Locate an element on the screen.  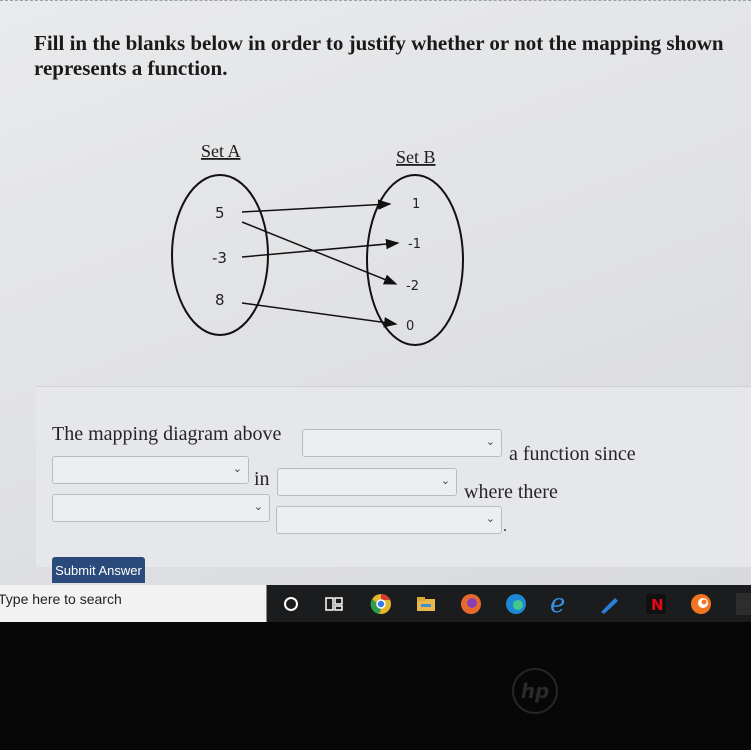
svg-text: N is located at coordinates (657, 605).